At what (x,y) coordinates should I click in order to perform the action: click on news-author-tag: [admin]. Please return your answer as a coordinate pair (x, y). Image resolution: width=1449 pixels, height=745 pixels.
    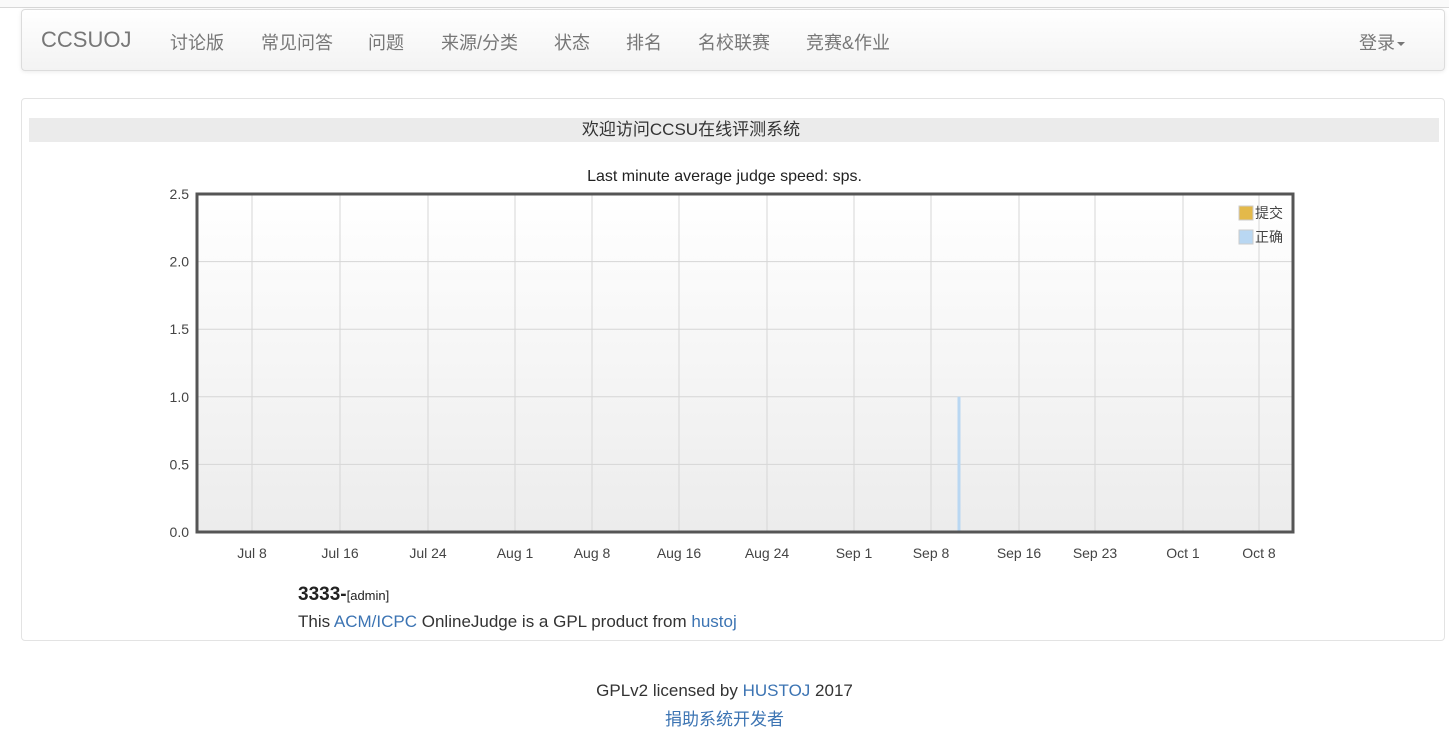
    Looking at the image, I should click on (368, 595).